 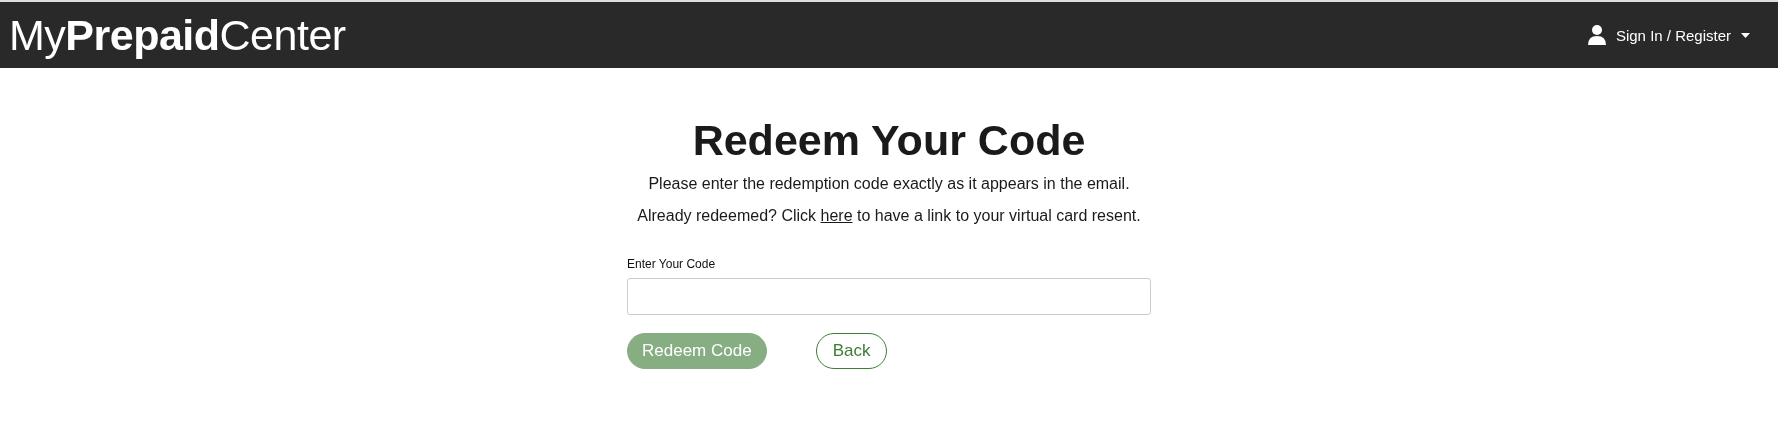 What do you see at coordinates (1596, 35) in the screenshot?
I see `user-icon` at bounding box center [1596, 35].